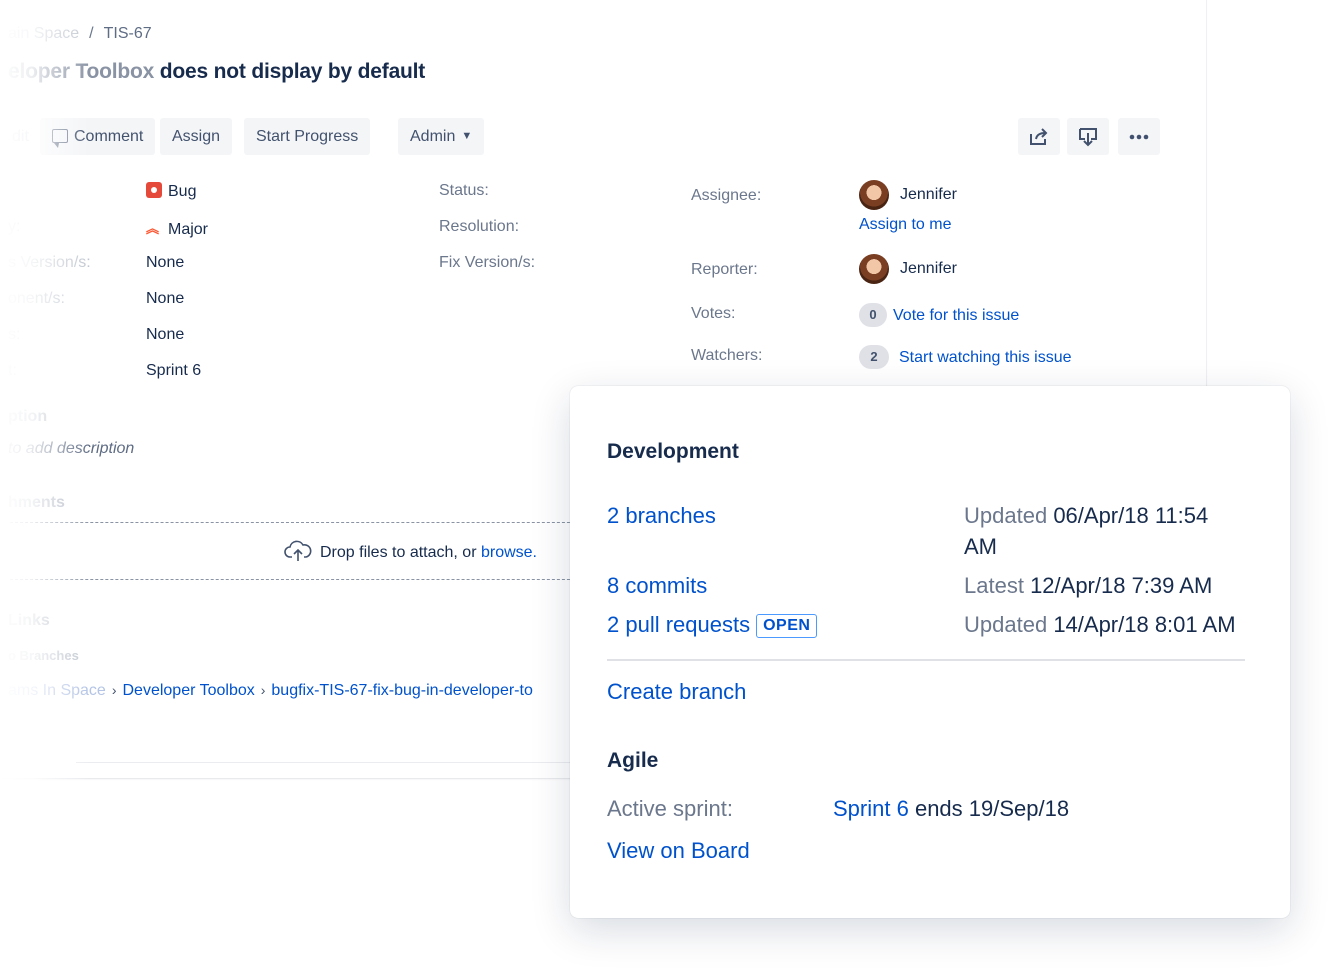 The width and height of the screenshot is (1332, 976). I want to click on major-priority-icon: ︽, so click(153, 228).